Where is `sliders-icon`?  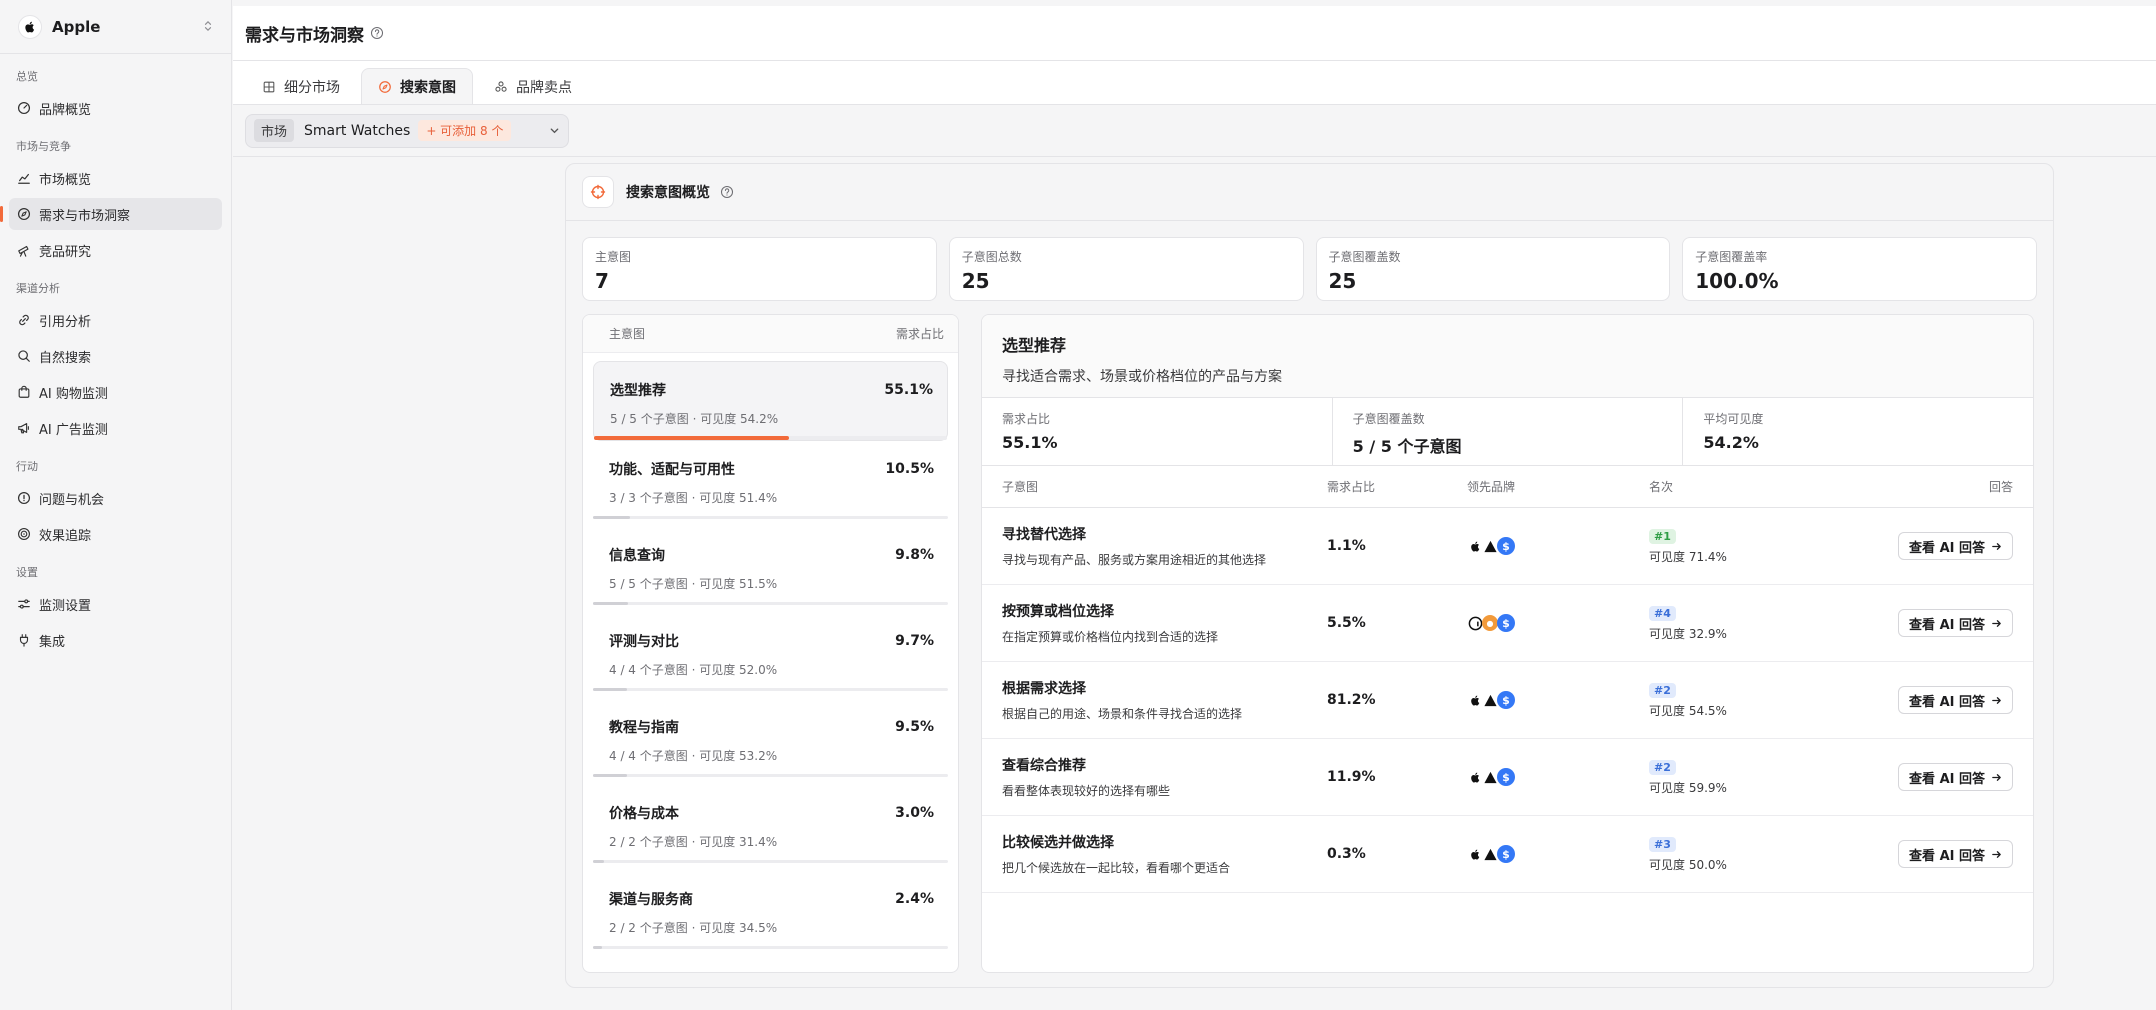 sliders-icon is located at coordinates (24, 604).